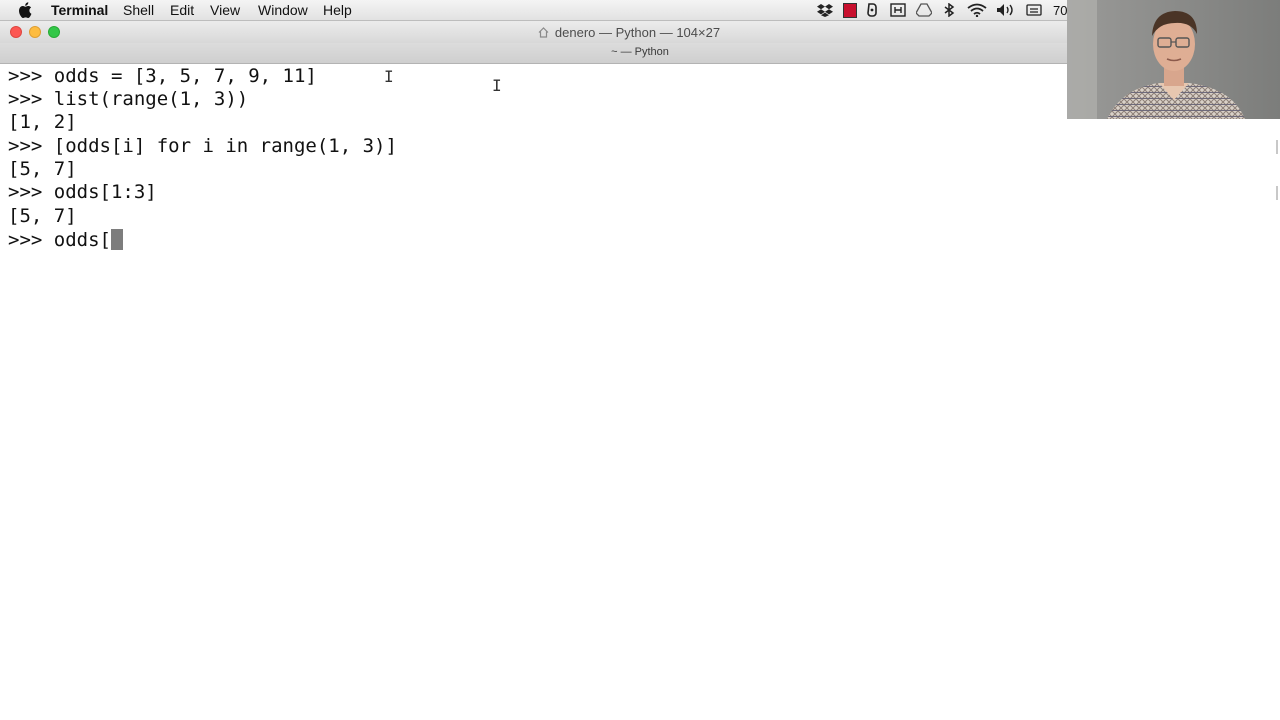  I want to click on text-cursor, so click(116, 239).